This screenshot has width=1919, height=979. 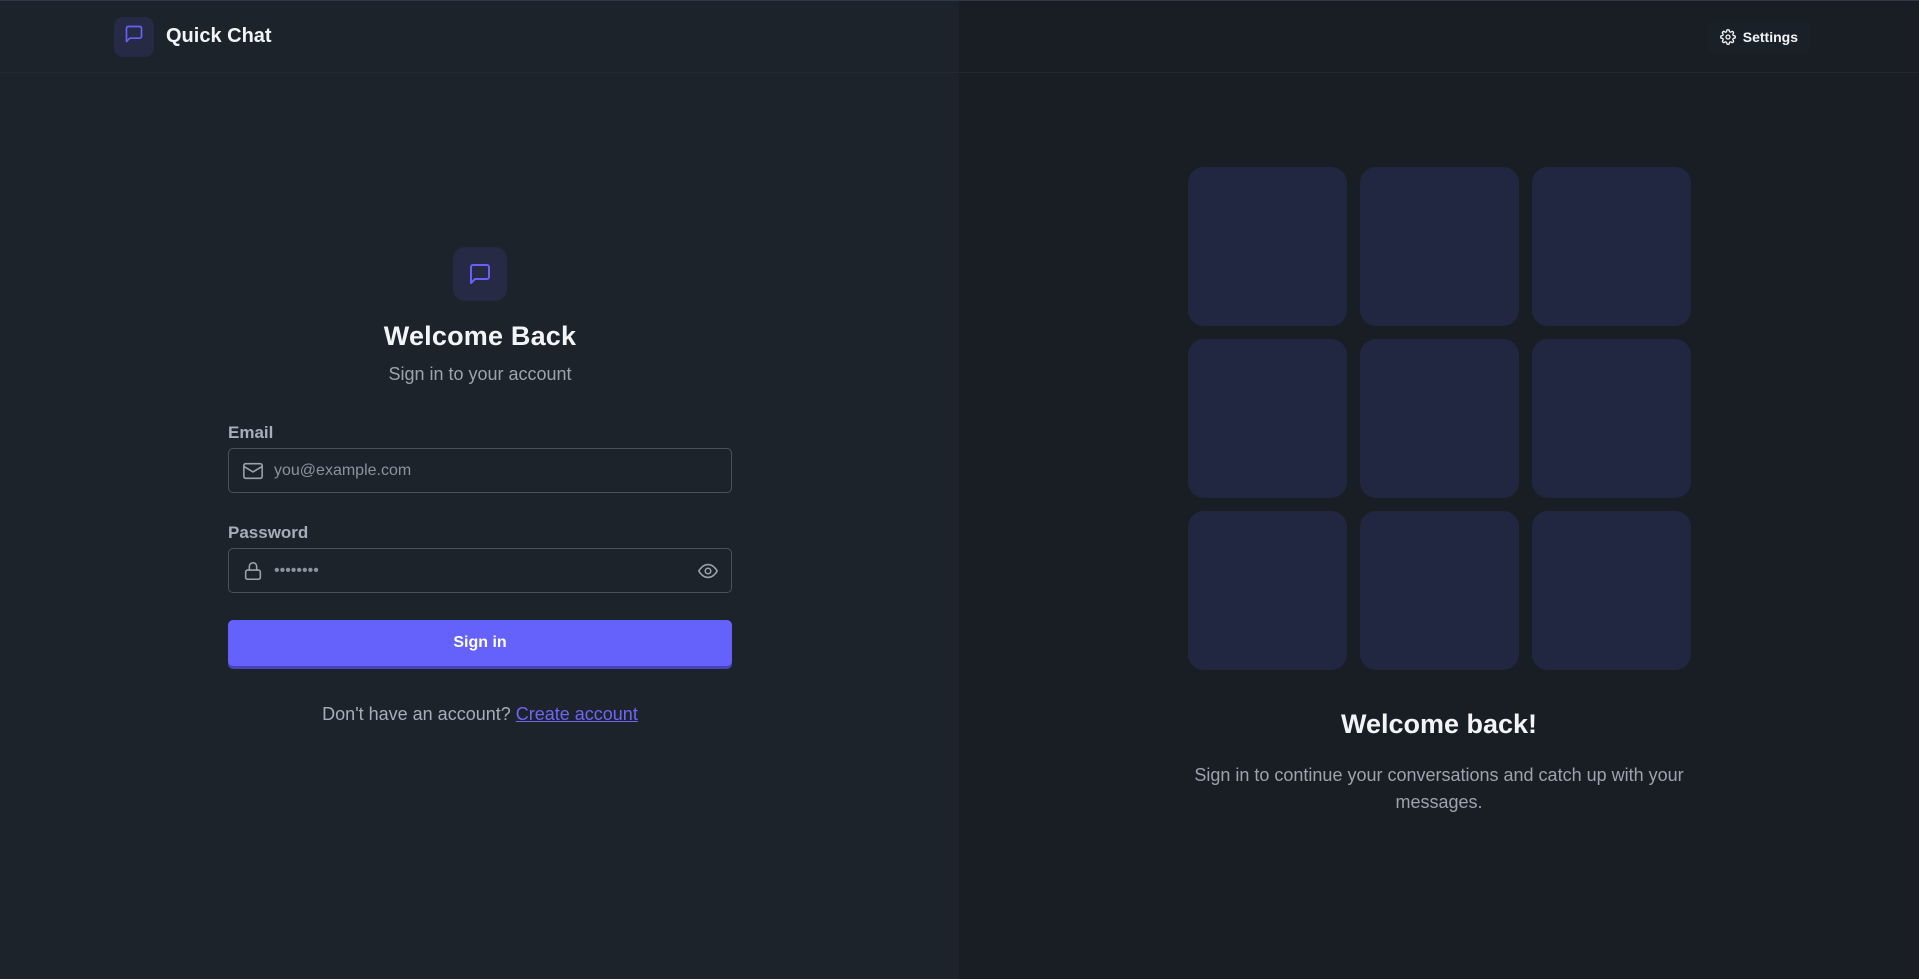 I want to click on login-title: Welcome Back, so click(x=480, y=336).